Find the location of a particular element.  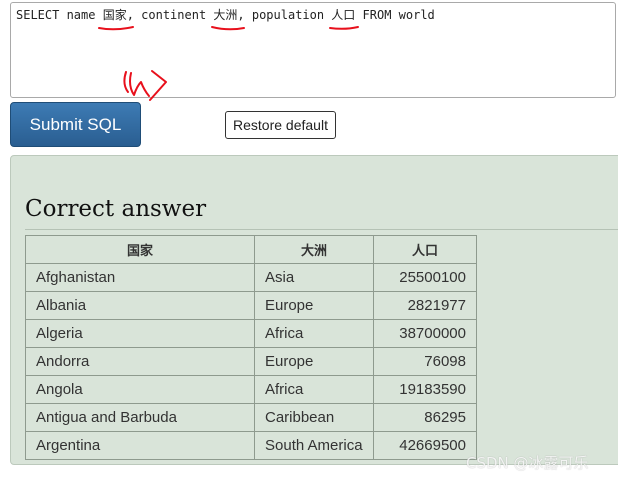

title-divider is located at coordinates (321, 229).